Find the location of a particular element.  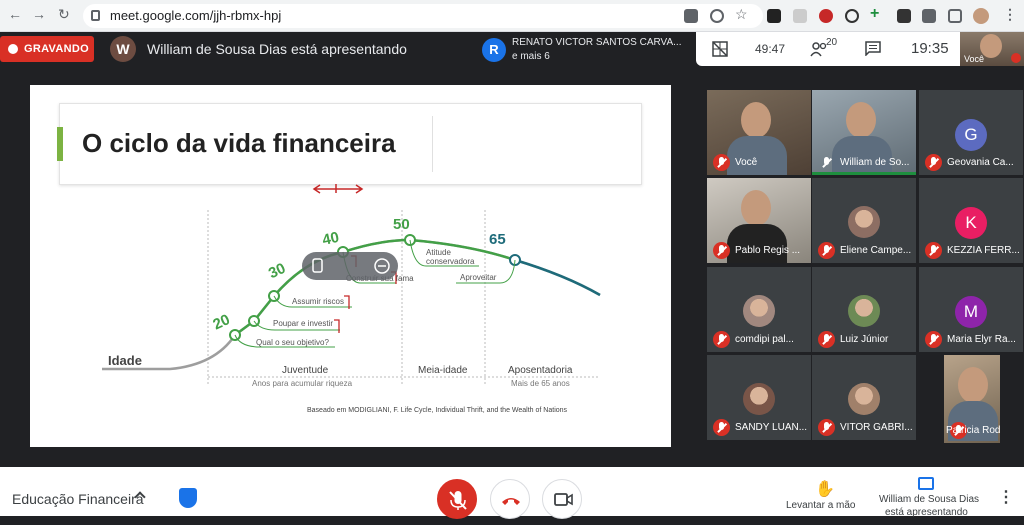

presenter-avatar: W is located at coordinates (123, 49).